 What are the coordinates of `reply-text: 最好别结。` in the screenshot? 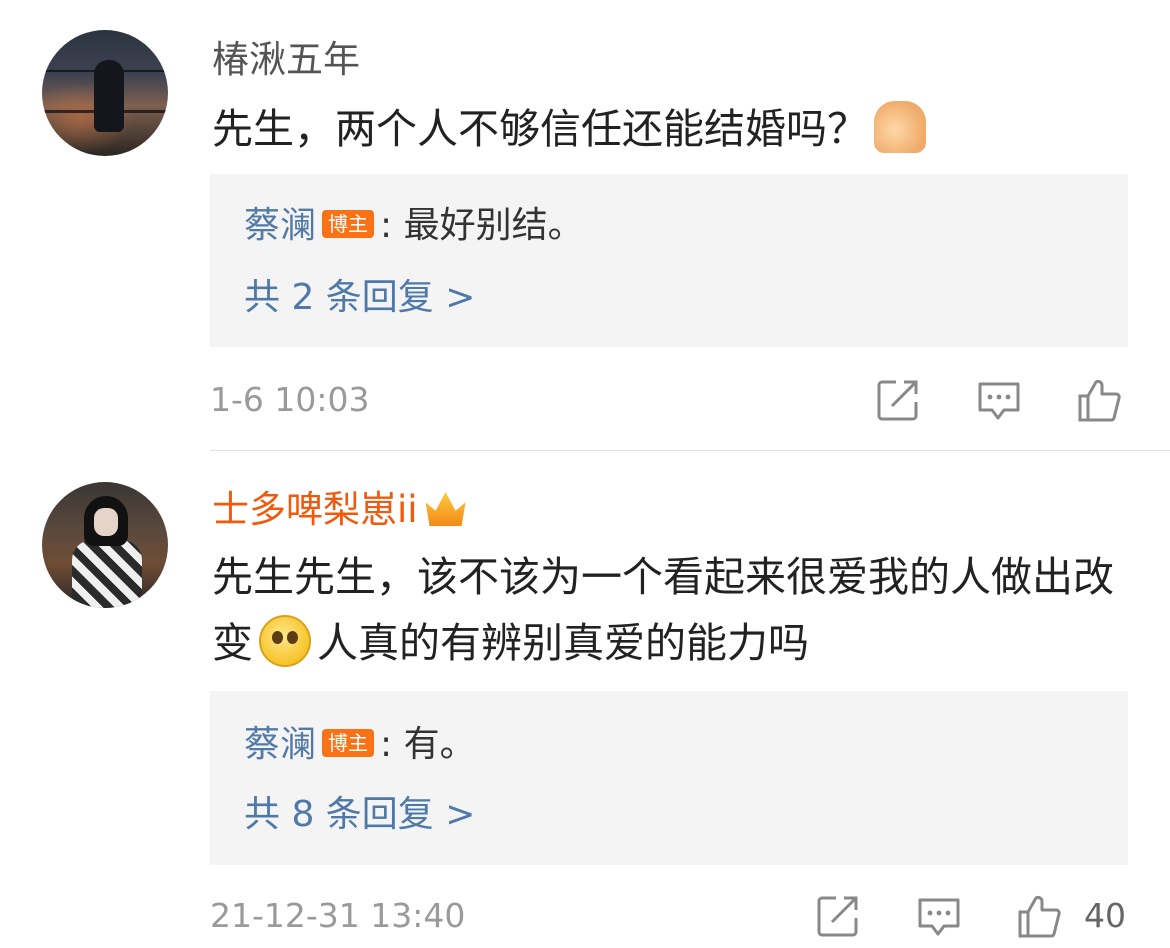 It's located at (493, 225).